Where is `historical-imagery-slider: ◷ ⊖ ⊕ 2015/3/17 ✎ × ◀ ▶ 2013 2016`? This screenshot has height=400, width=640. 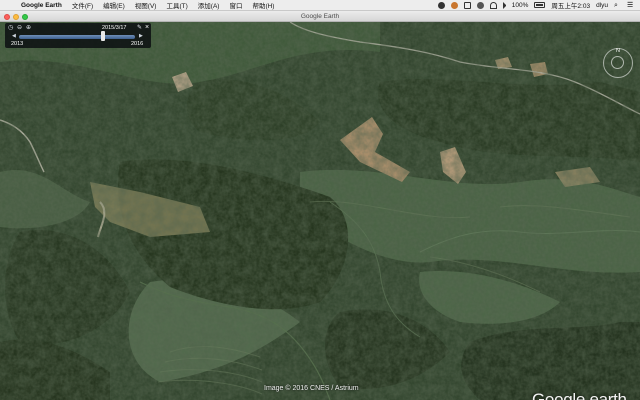
historical-imagery-slider: ◷ ⊖ ⊕ 2015/3/17 ✎ × ◀ ▶ 2013 2016 is located at coordinates (78, 35).